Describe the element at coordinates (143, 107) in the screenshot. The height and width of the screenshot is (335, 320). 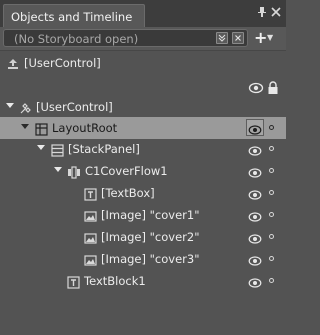
I see `tree-item-usercontrol: [UserControl]` at that location.